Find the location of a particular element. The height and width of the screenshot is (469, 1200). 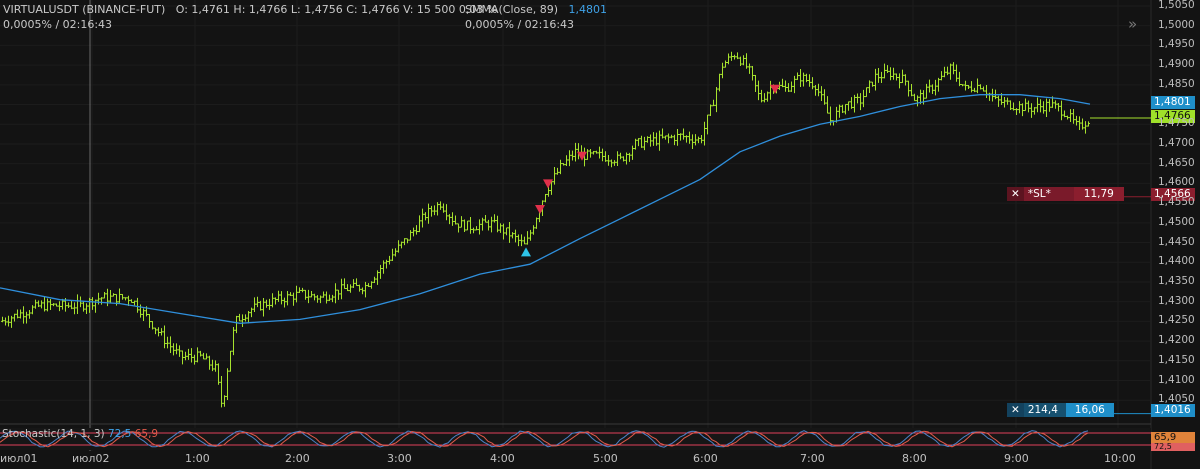

stochastic-header: Stochastic(14, 1, 3) 72,5 65,9 is located at coordinates (80, 434).